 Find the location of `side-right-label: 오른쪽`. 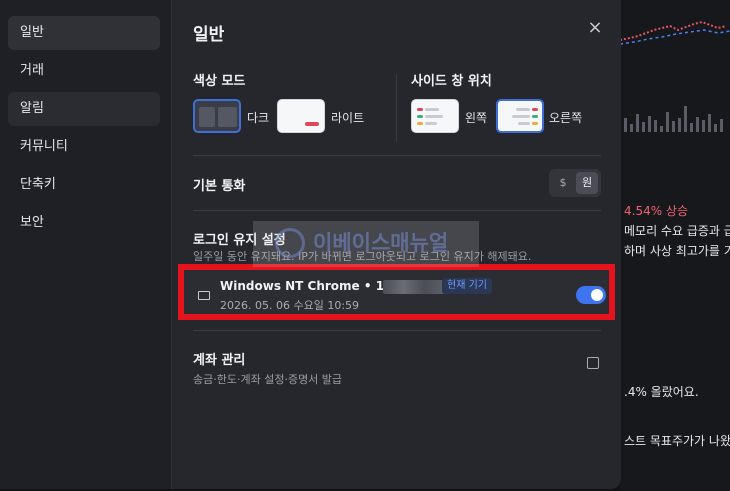

side-right-label: 오른쪽 is located at coordinates (566, 118).